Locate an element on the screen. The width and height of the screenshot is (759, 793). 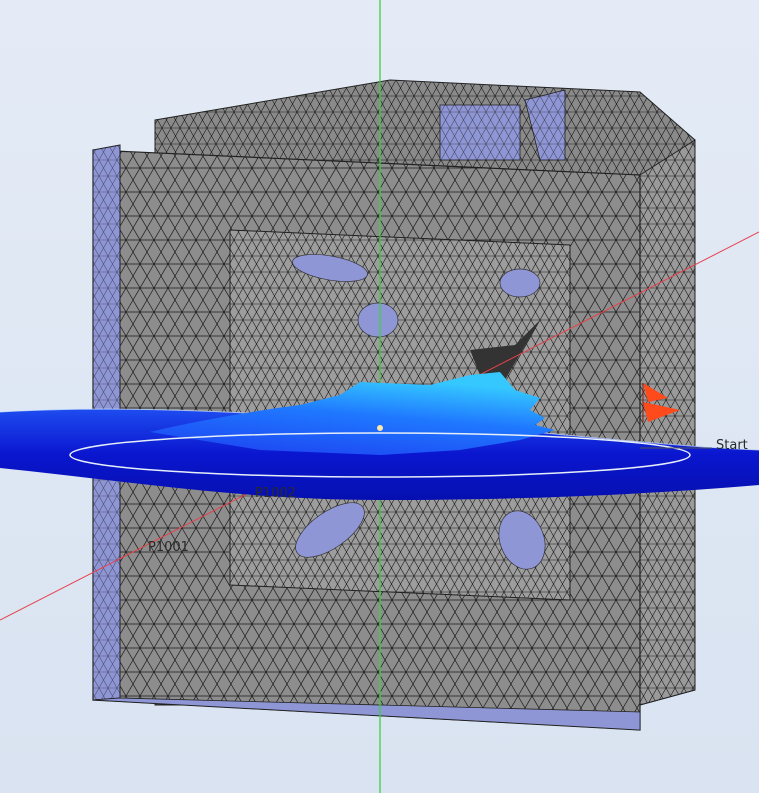
p1001-label: P1001 is located at coordinates (168, 547).